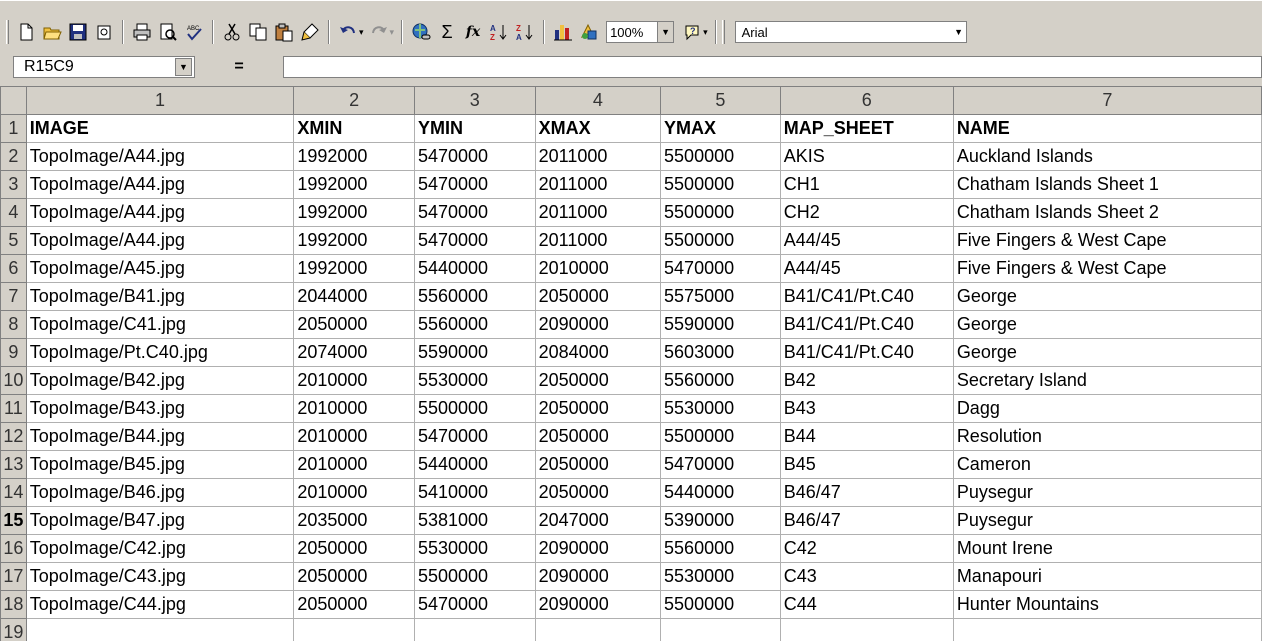 Image resolution: width=1262 pixels, height=641 pixels. Describe the element at coordinates (258, 32) in the screenshot. I see `copy-icon` at that location.